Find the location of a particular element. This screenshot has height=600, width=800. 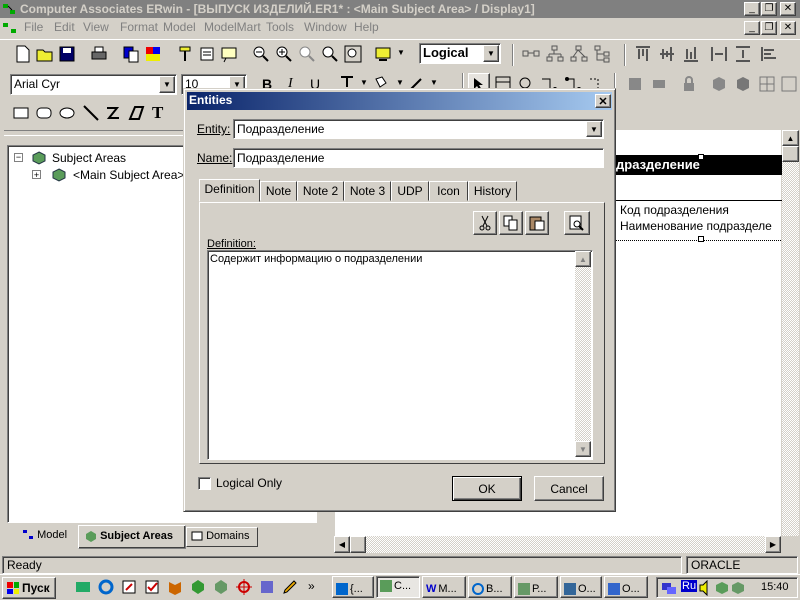

more-icon: » is located at coordinates (311, 586).